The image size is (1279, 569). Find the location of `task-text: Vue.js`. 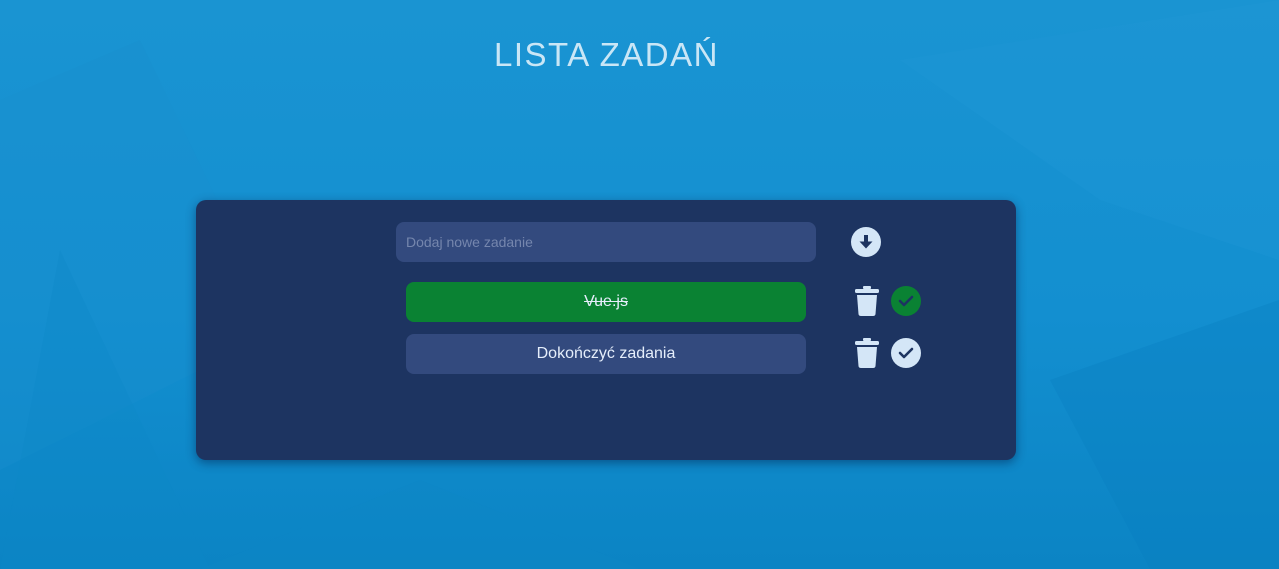

task-text: Vue.js is located at coordinates (606, 301).